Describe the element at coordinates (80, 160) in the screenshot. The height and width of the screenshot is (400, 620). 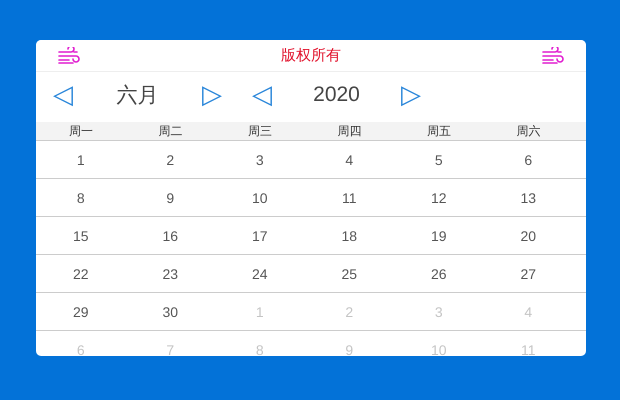
I see `day-number: 1` at that location.